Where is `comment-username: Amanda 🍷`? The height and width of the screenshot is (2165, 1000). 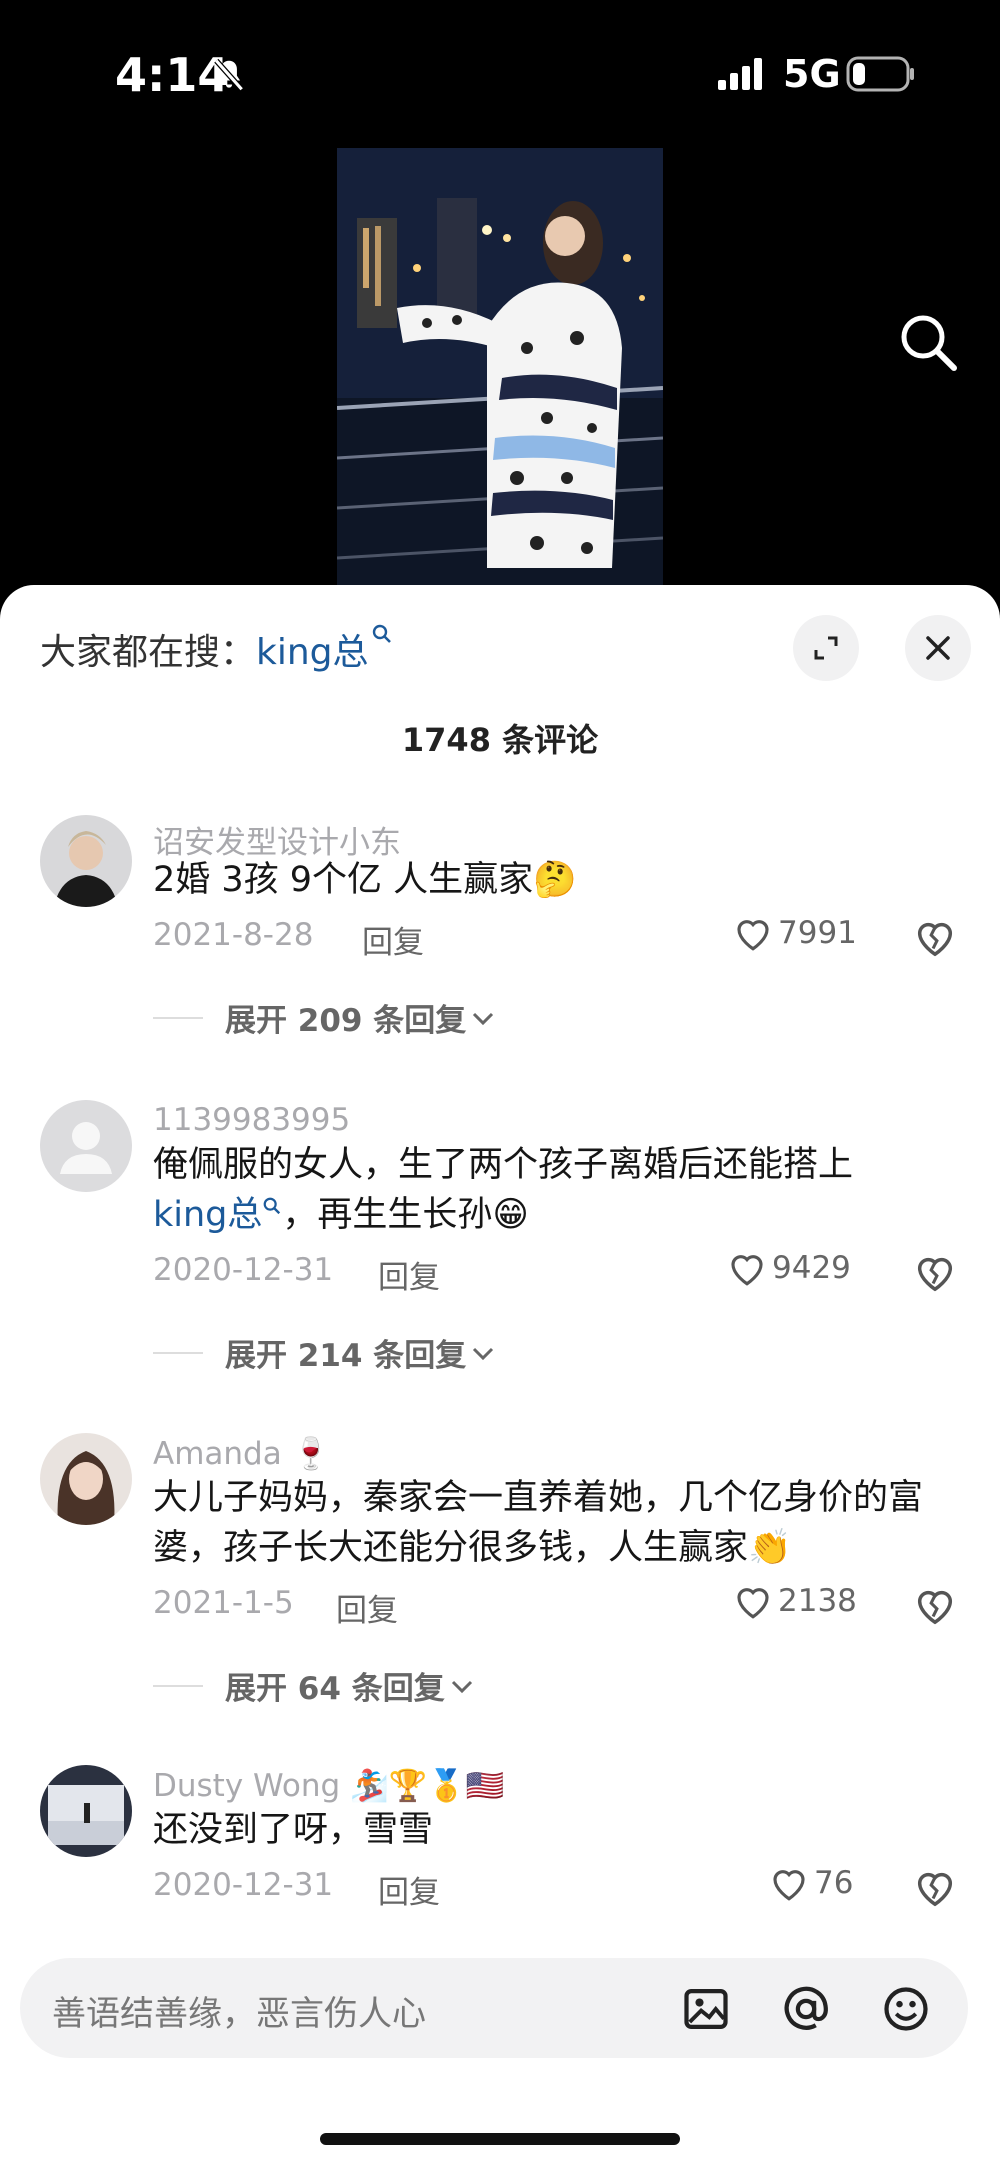 comment-username: Amanda 🍷 is located at coordinates (241, 1453).